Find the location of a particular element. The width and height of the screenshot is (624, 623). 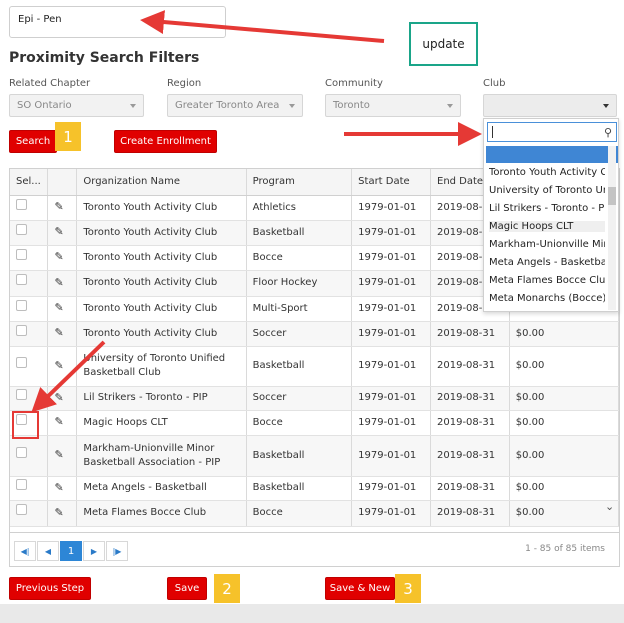

related-chapter-select: SO Ontario is located at coordinates (76, 105).